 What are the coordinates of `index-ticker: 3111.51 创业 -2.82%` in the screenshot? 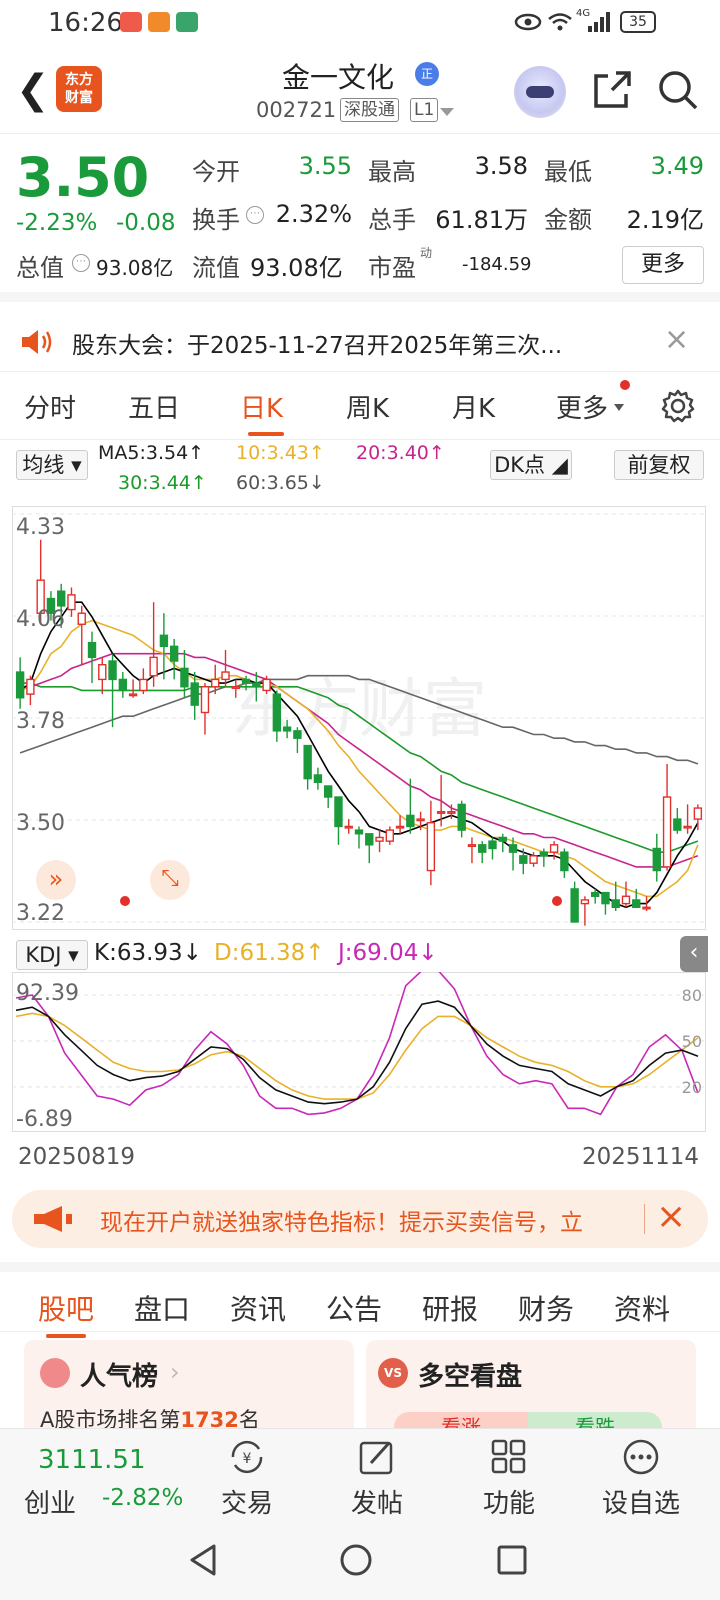 It's located at (106, 1477).